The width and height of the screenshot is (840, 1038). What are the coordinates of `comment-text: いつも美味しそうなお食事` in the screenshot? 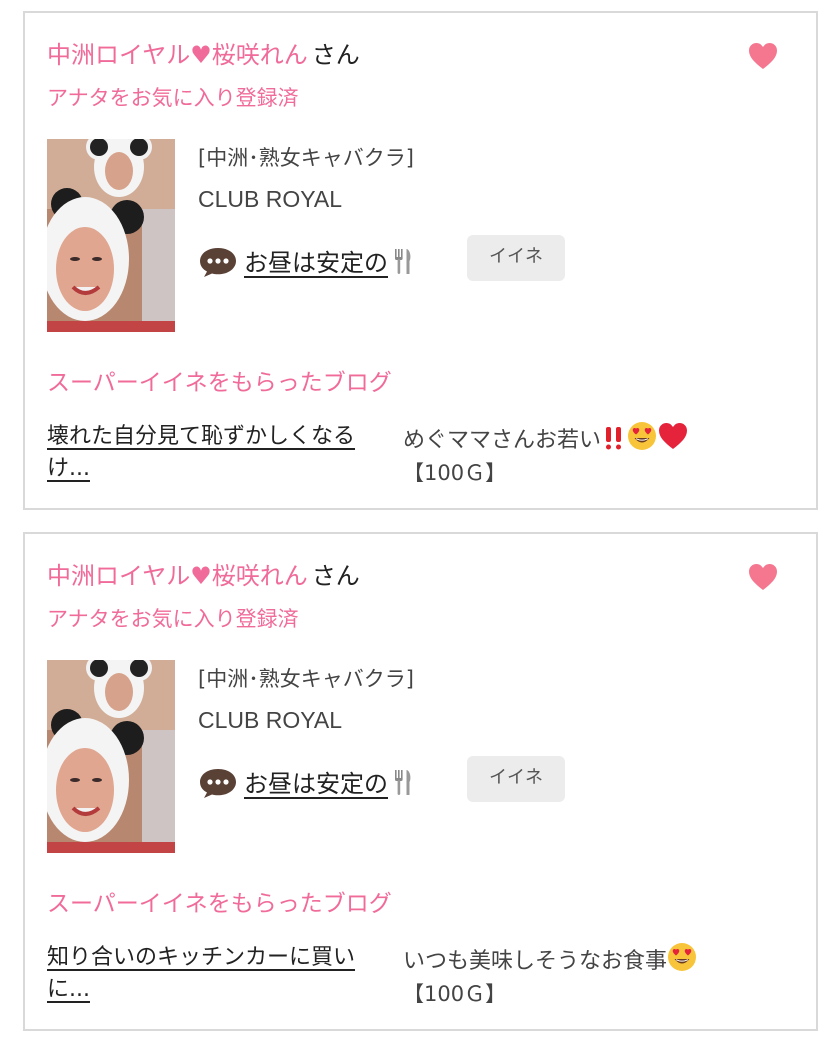 It's located at (535, 961).